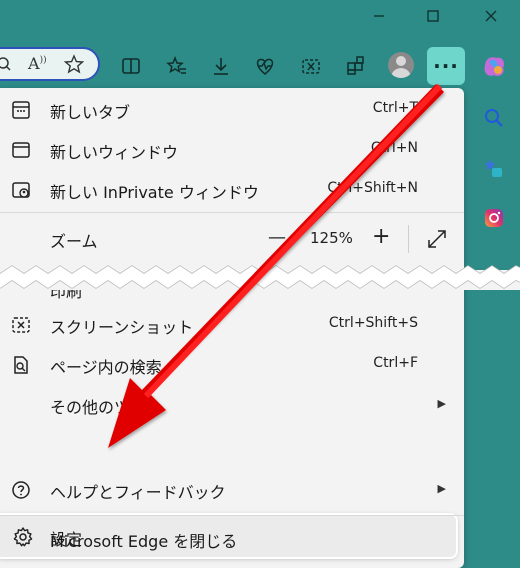 The image size is (520, 568). I want to click on menu-item-label: 新しいタブ, so click(90, 112).